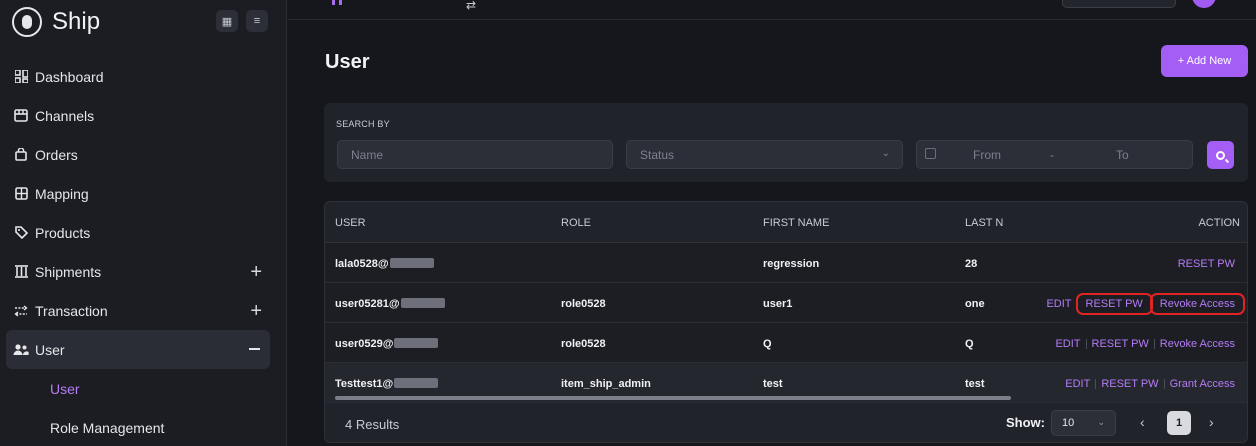  Describe the element at coordinates (1219, 223) in the screenshot. I see `column-header-action: ACTION` at that location.